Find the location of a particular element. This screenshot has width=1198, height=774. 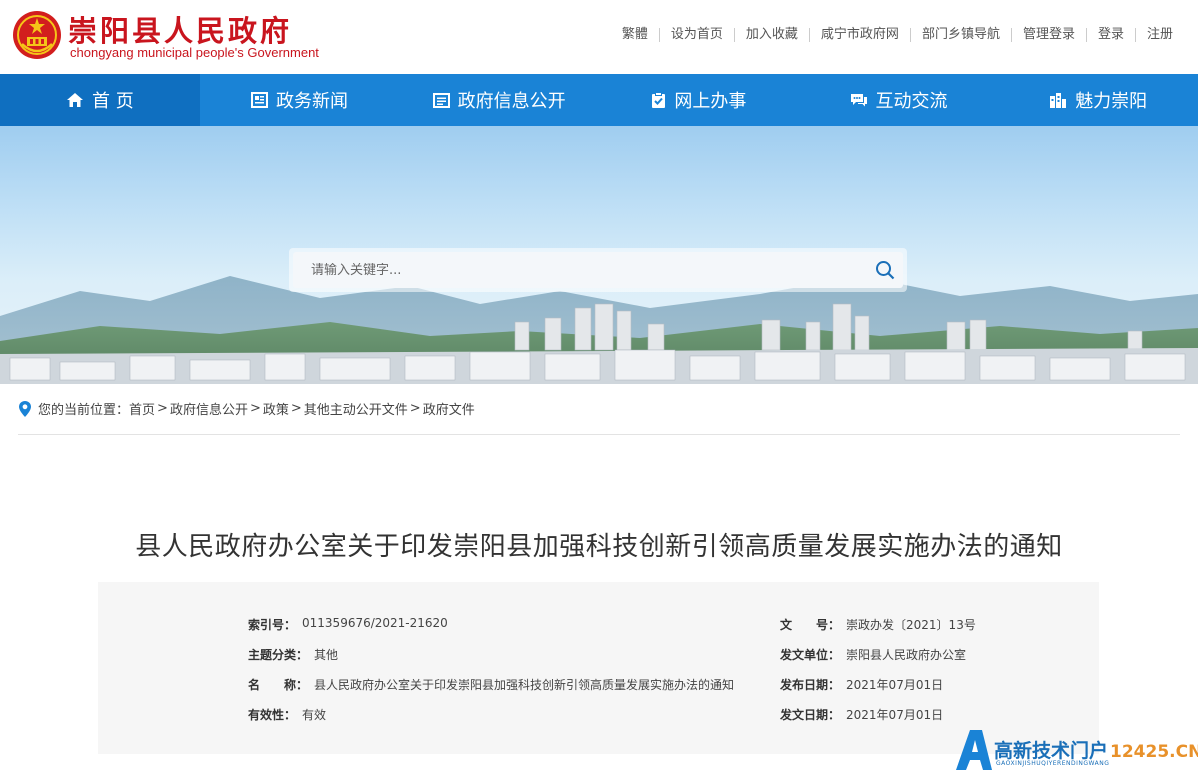

meta-doc-date: 发文日期： 2021年07月01日 is located at coordinates (861, 714).